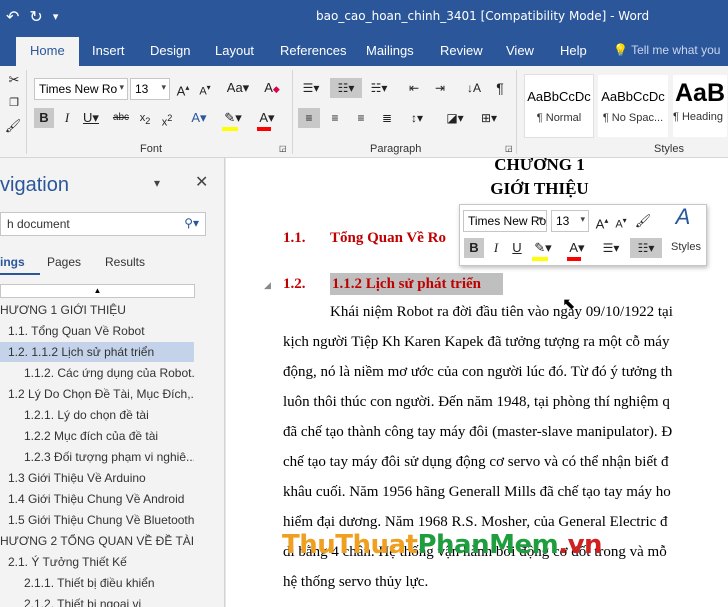 The width and height of the screenshot is (728, 607). Describe the element at coordinates (520, 50) in the screenshot. I see `tab-view: View` at that location.